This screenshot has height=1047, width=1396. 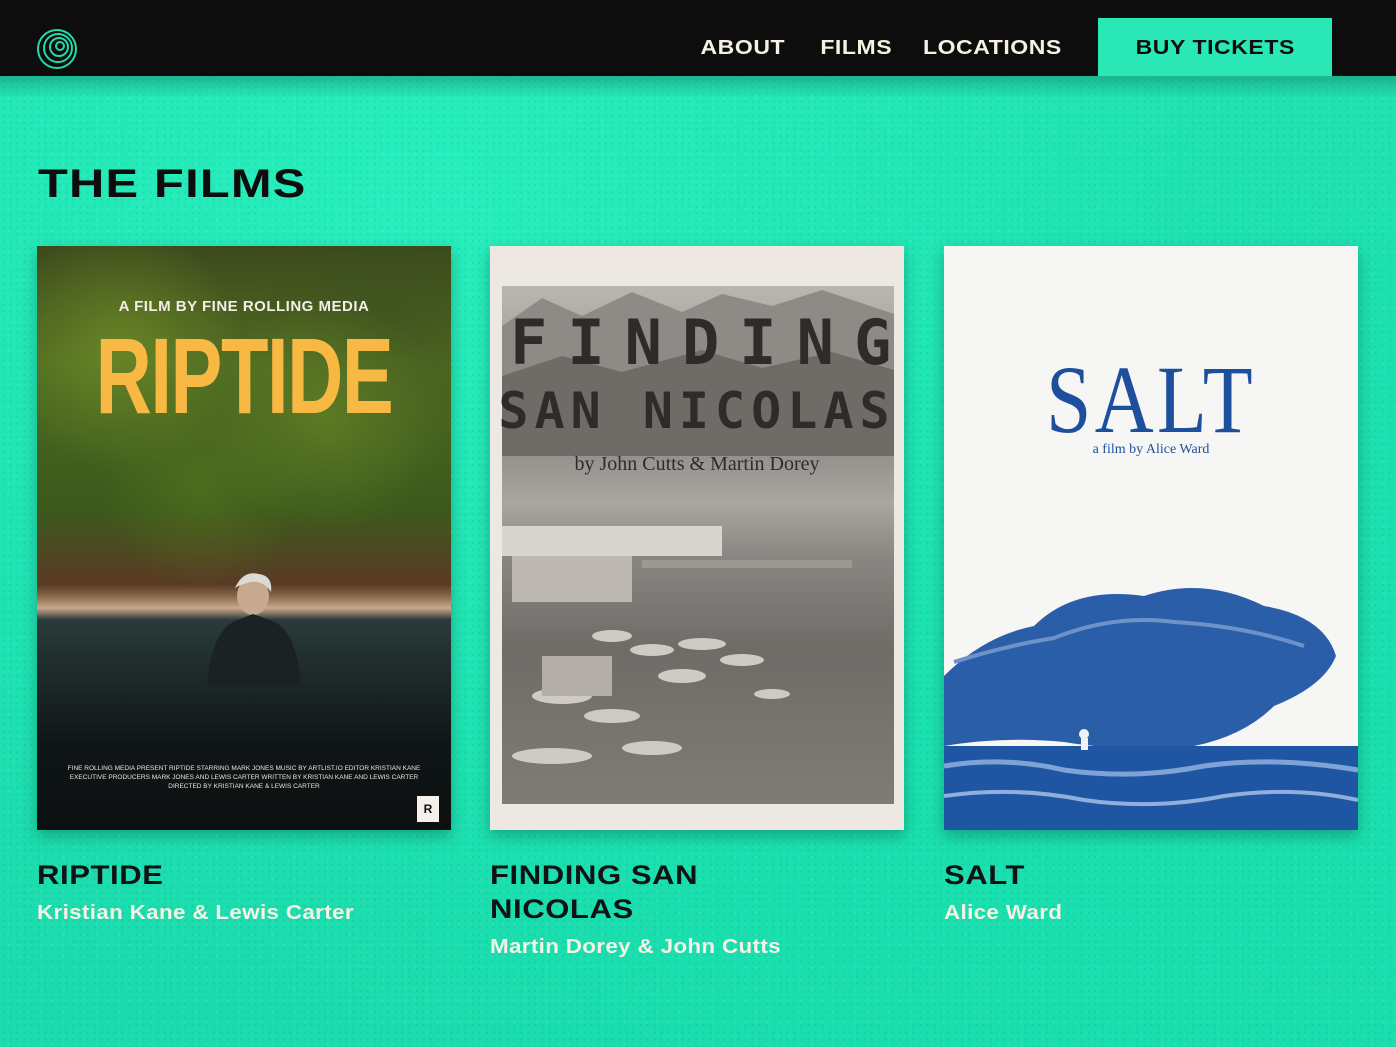 What do you see at coordinates (195, 913) in the screenshot?
I see `film-makers: Kristian Kane & Lewis Carter` at bounding box center [195, 913].